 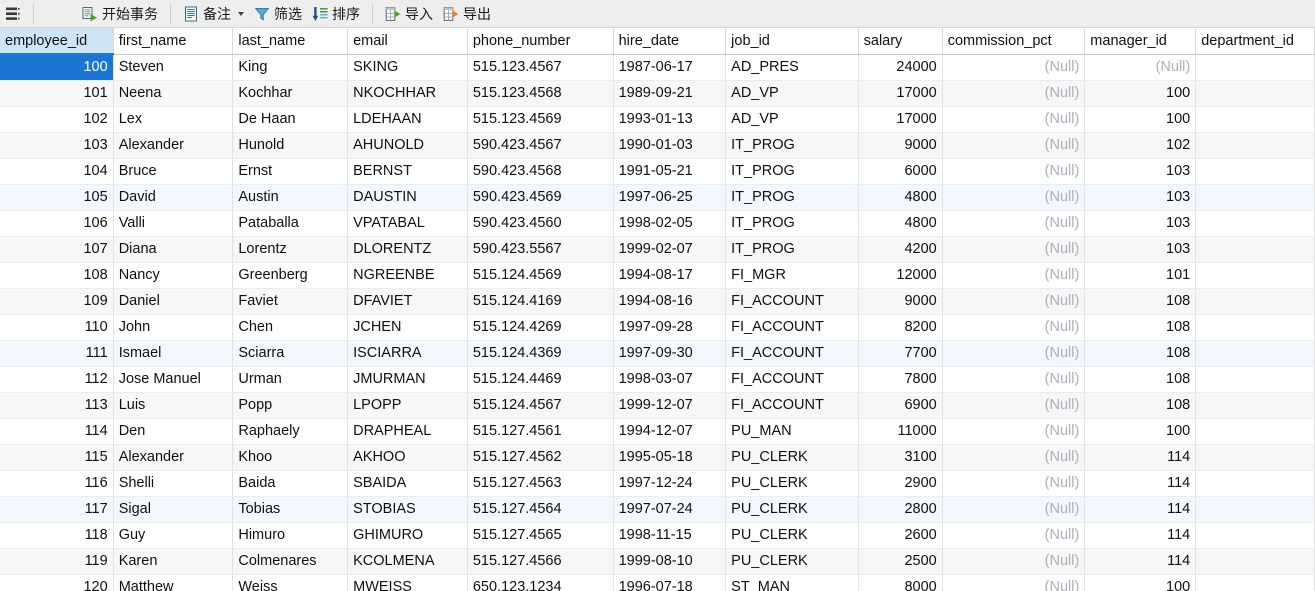 I want to click on cell-employee_id: 114, so click(x=57, y=431).